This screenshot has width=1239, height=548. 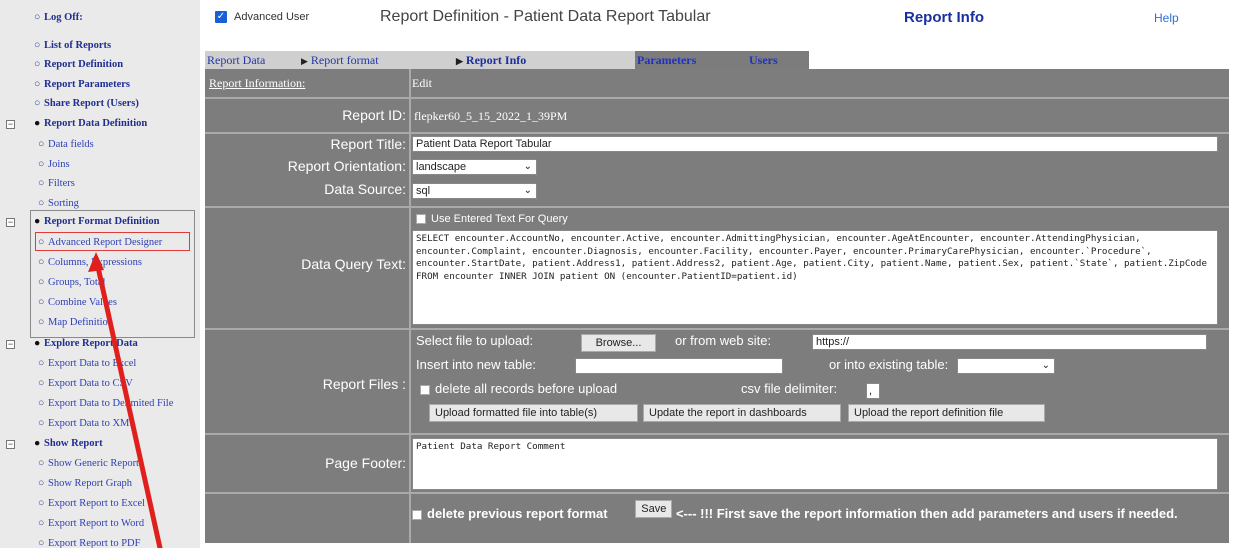 I want to click on or-from-web-label: or from web site:, so click(x=723, y=340).